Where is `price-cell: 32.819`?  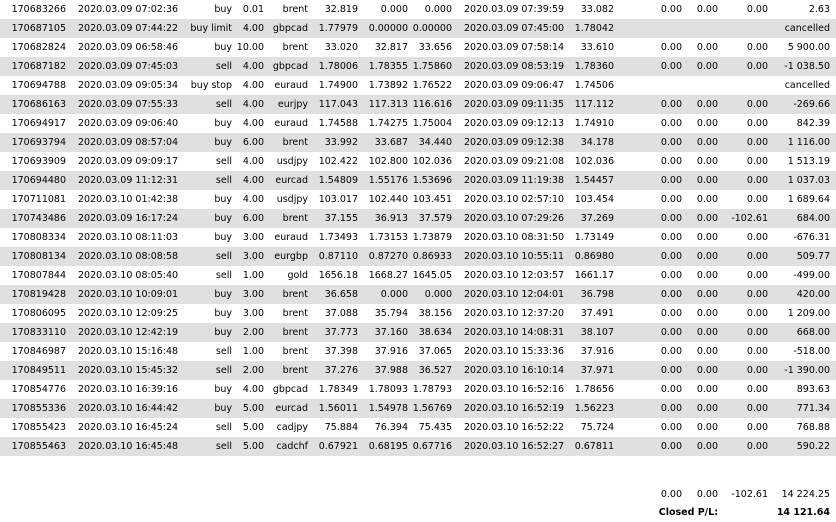
price-cell: 32.819 is located at coordinates (341, 9).